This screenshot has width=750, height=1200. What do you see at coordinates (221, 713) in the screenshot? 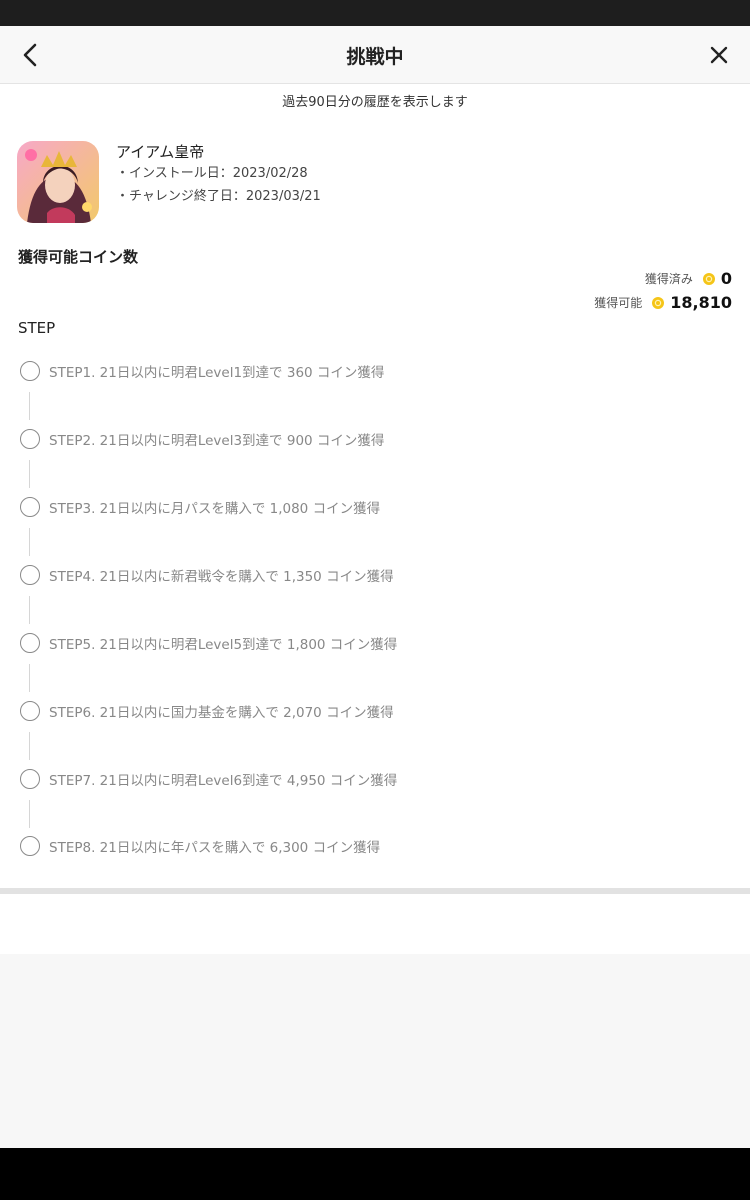
I see `step-text: STEP6. 21日以内に国力基金を購入で 2,070 コイン獲得` at bounding box center [221, 713].